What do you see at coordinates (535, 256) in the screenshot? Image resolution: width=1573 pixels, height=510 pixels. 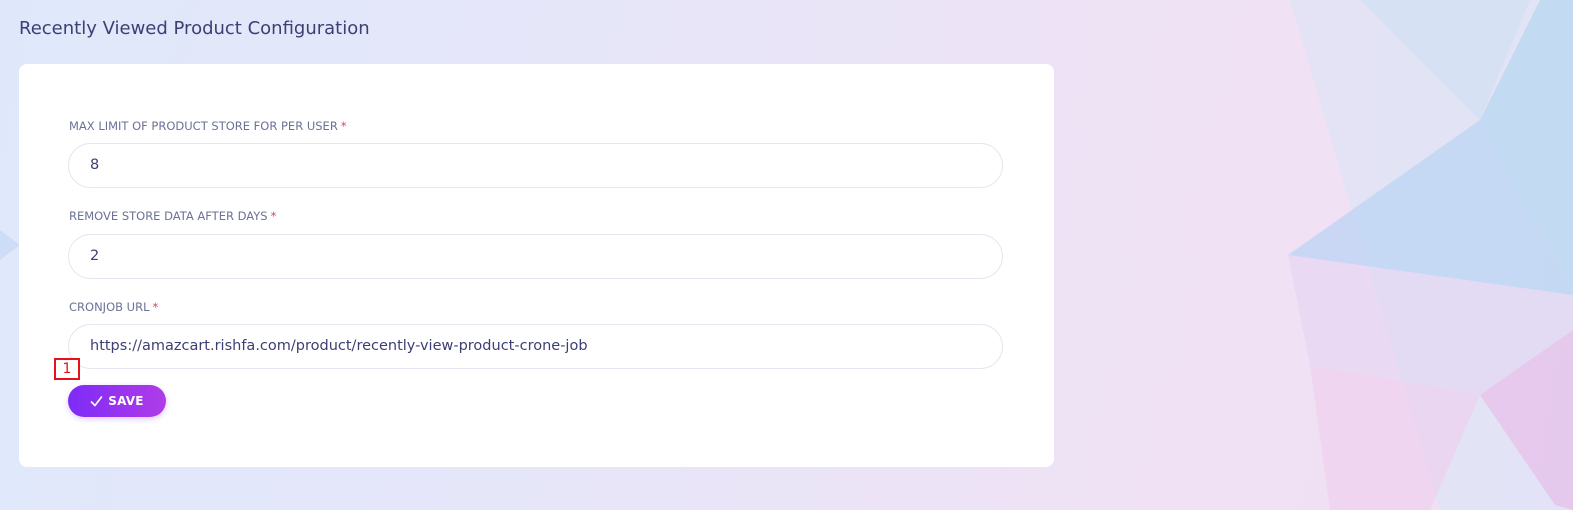 I see `remove-days-input: 2` at bounding box center [535, 256].